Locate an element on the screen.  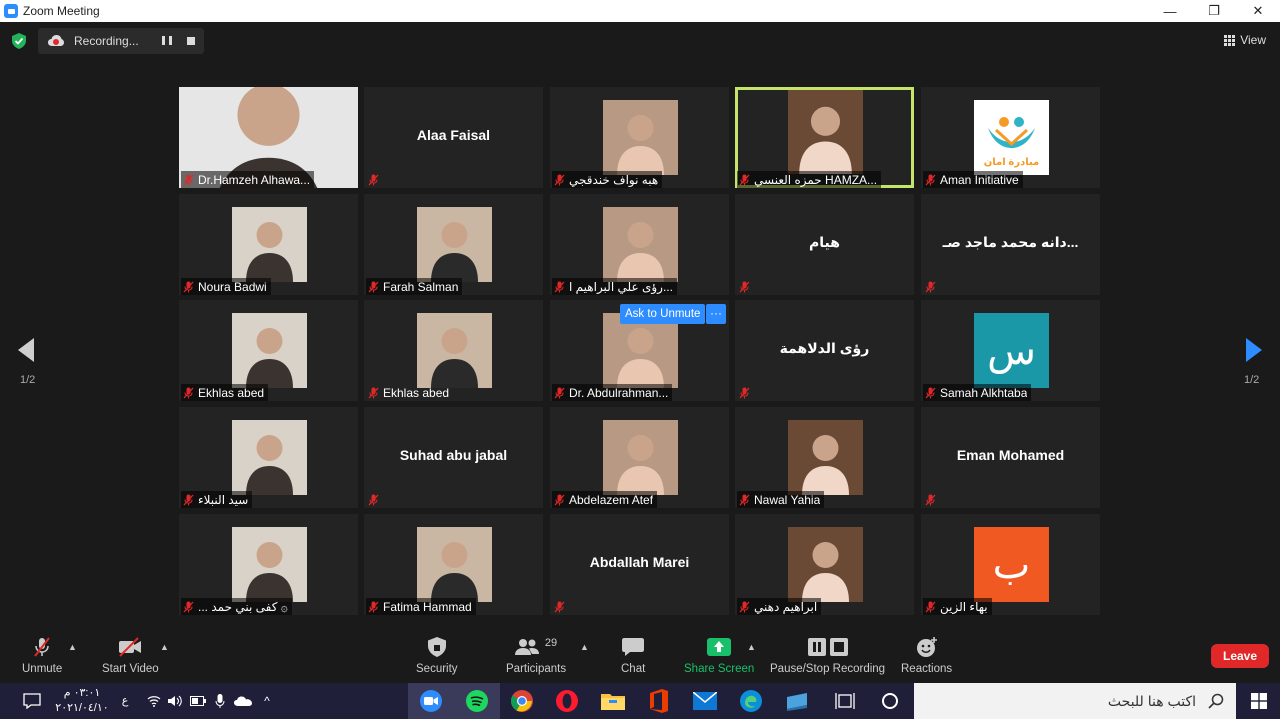
grid-view-icon is located at coordinates (1230, 40).